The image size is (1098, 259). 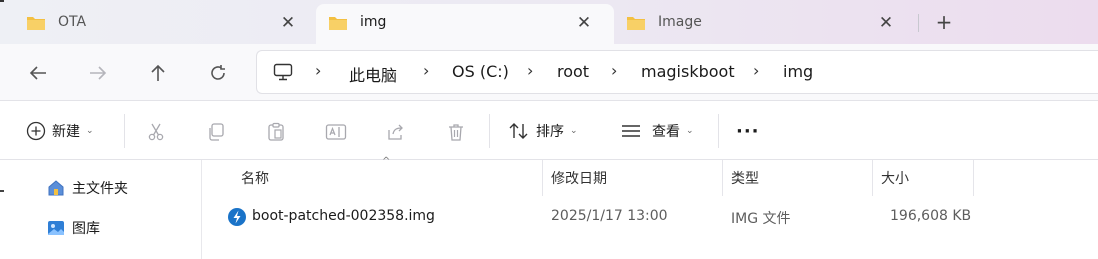 What do you see at coordinates (56, 228) in the screenshot?
I see `gallery-icon` at bounding box center [56, 228].